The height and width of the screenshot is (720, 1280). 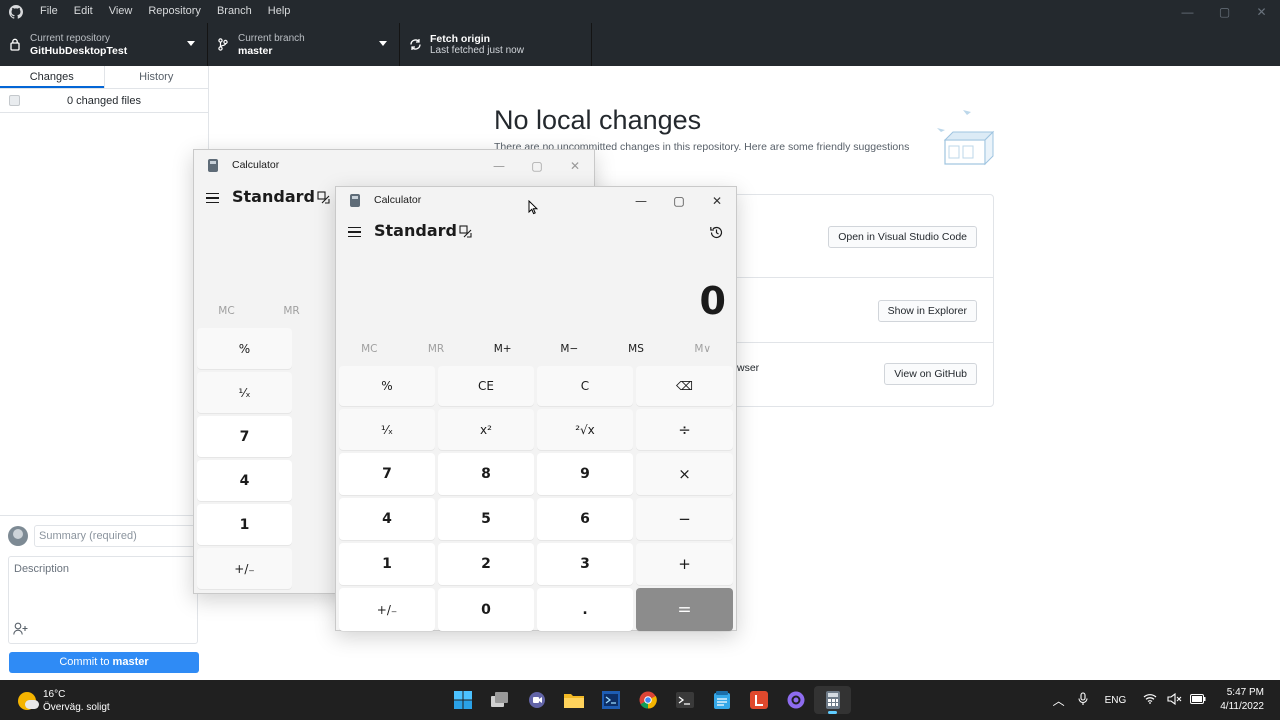 What do you see at coordinates (585, 519) in the screenshot?
I see `digit-6-key: 6` at bounding box center [585, 519].